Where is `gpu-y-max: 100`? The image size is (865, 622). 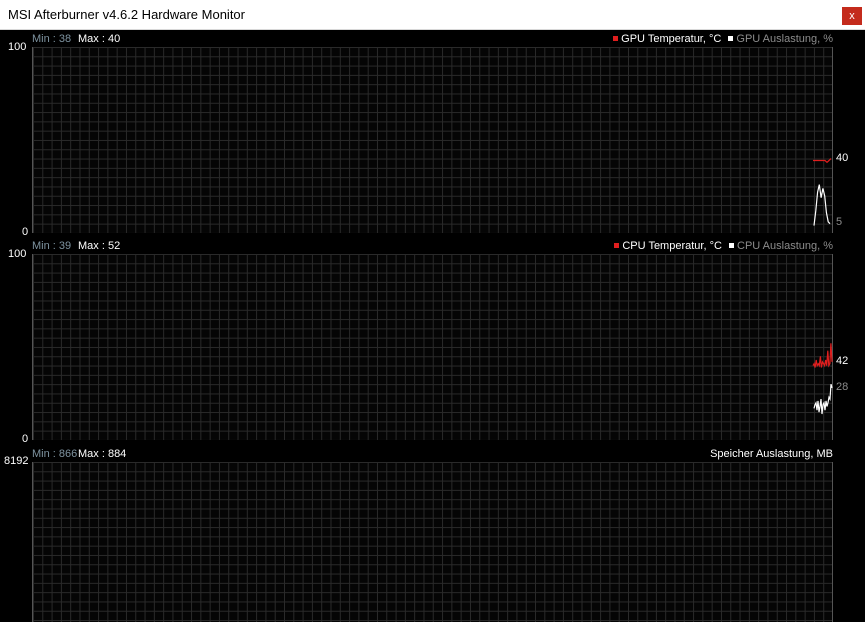
gpu-y-max: 100 is located at coordinates (17, 47).